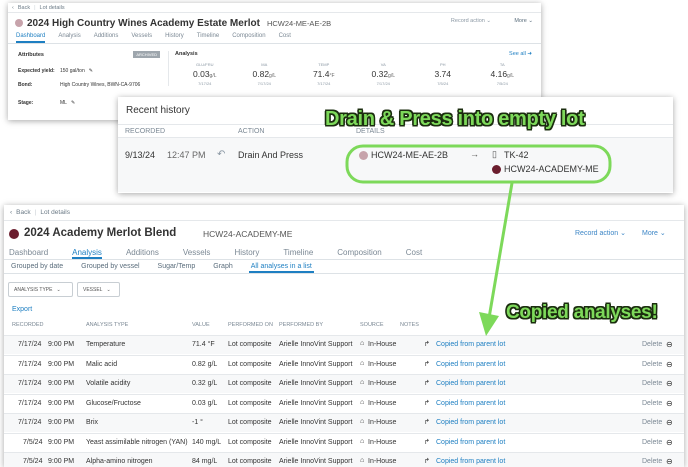 The width and height of the screenshot is (688, 467). What do you see at coordinates (478, 164) in the screenshot?
I see `highlight-outline` at bounding box center [478, 164].